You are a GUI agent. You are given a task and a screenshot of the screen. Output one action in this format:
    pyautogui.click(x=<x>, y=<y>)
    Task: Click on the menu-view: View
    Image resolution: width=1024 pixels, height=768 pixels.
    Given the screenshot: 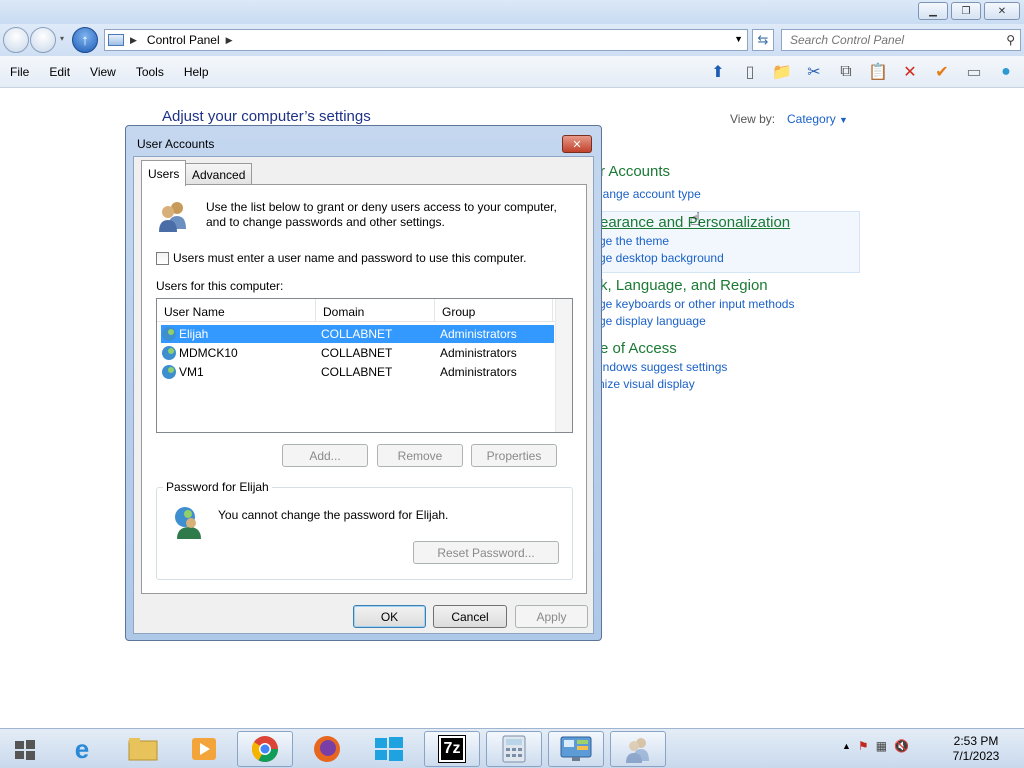 What is the action you would take?
    pyautogui.click(x=103, y=72)
    